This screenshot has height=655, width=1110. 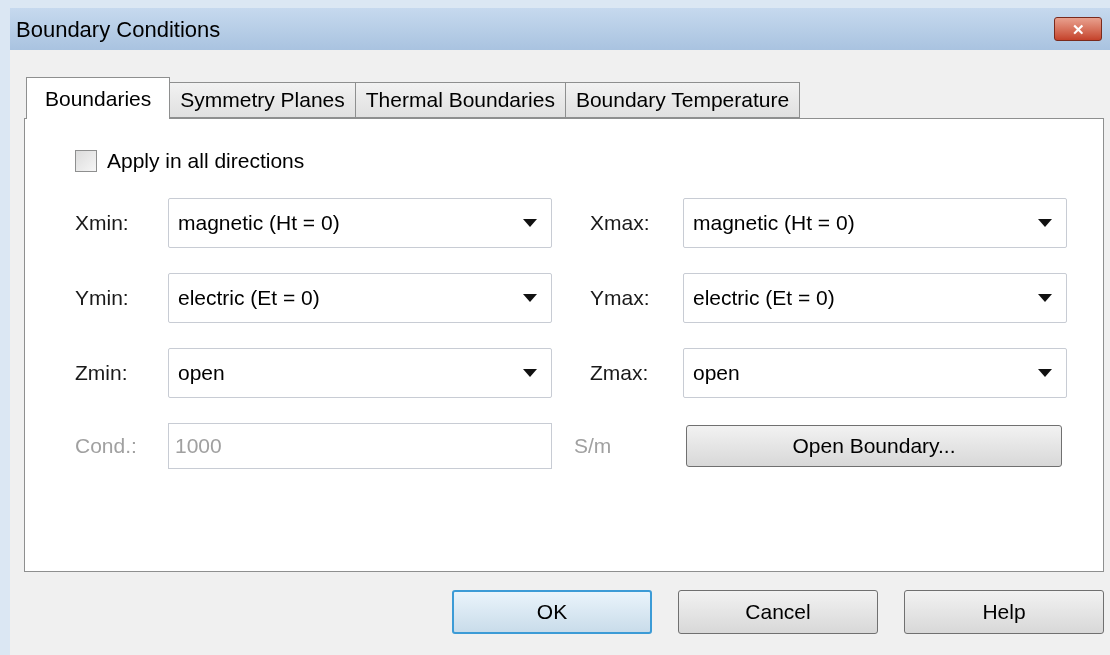 I want to click on dialog-button: OK, so click(x=552, y=612).